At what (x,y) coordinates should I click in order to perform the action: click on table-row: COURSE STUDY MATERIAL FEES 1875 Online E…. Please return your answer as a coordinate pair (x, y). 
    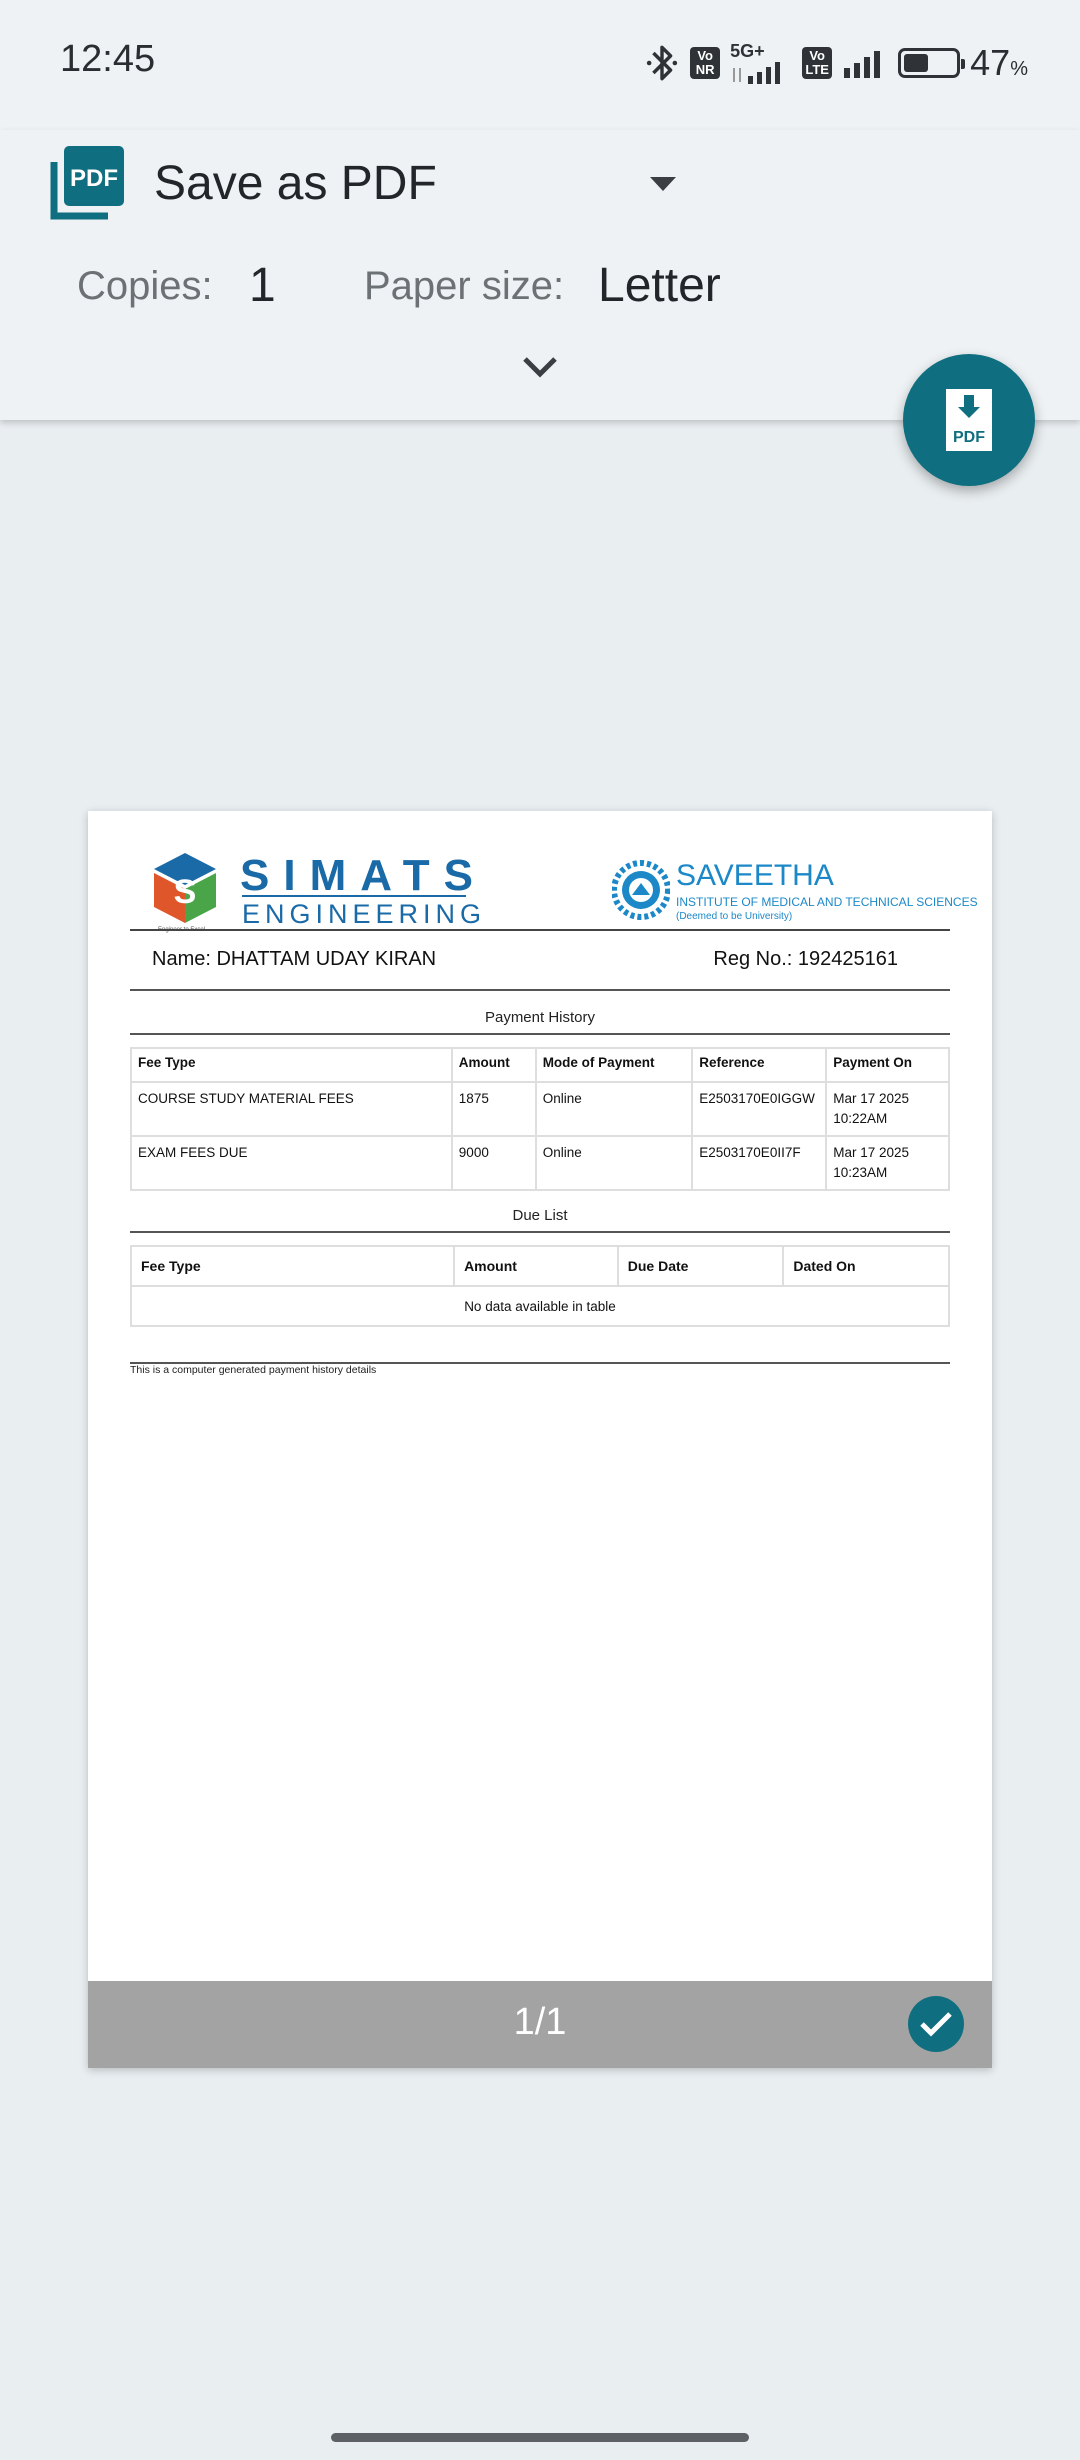
    Looking at the image, I should click on (540, 1109).